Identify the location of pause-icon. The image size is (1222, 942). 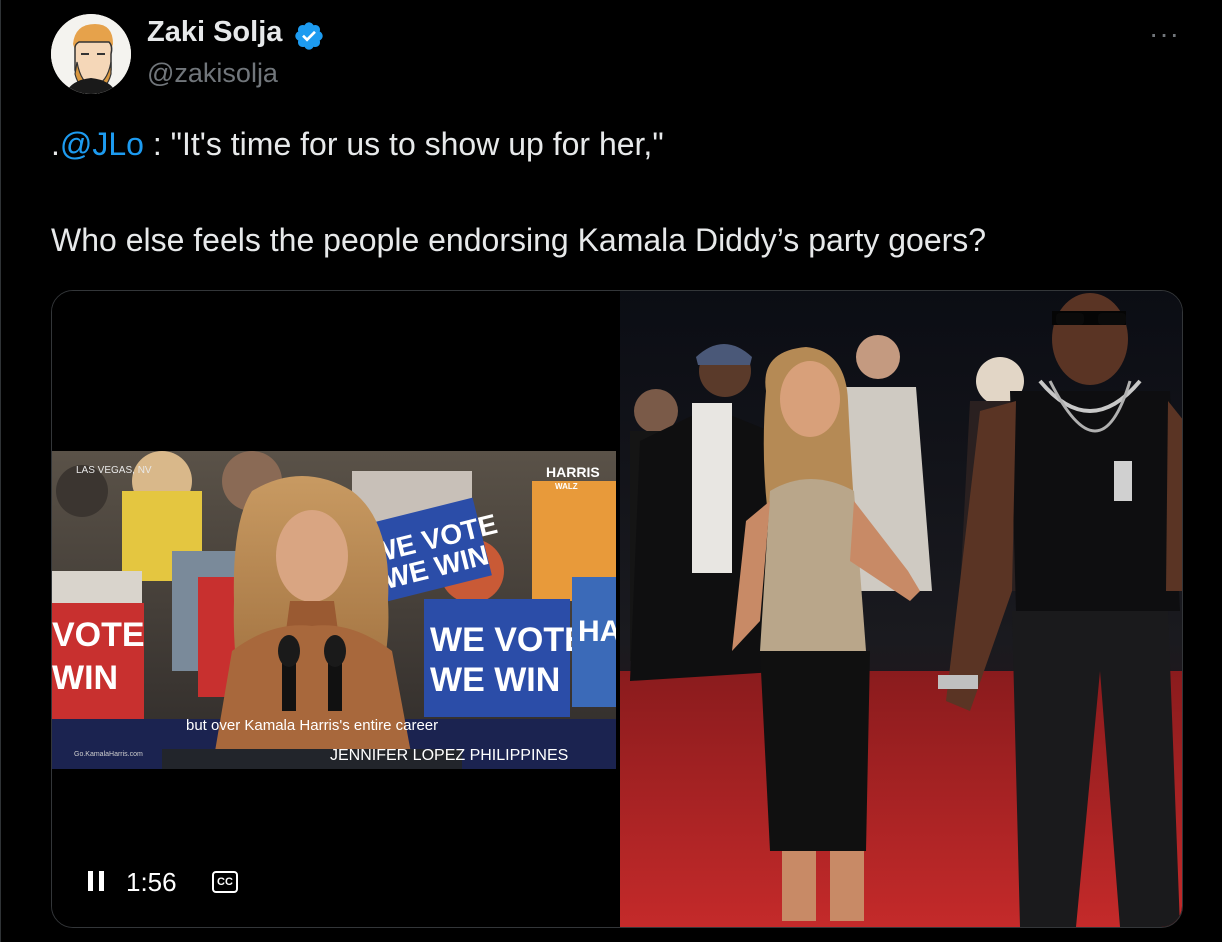
(97, 881).